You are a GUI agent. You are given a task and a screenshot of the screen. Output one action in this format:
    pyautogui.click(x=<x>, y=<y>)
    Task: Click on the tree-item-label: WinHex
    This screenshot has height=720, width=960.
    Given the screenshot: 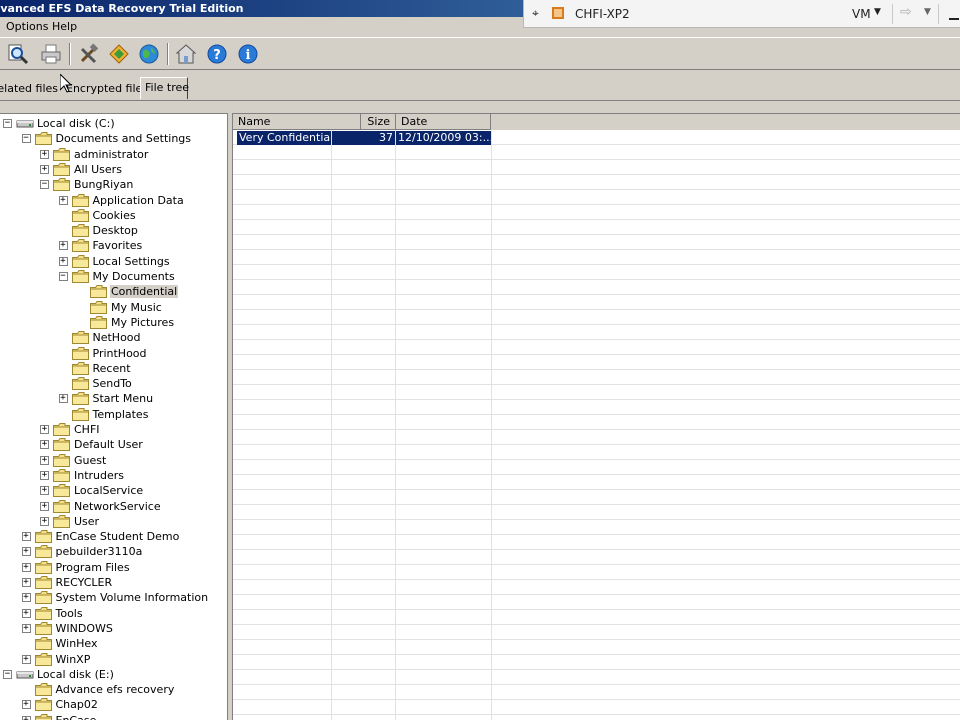 What is the action you would take?
    pyautogui.click(x=76, y=644)
    